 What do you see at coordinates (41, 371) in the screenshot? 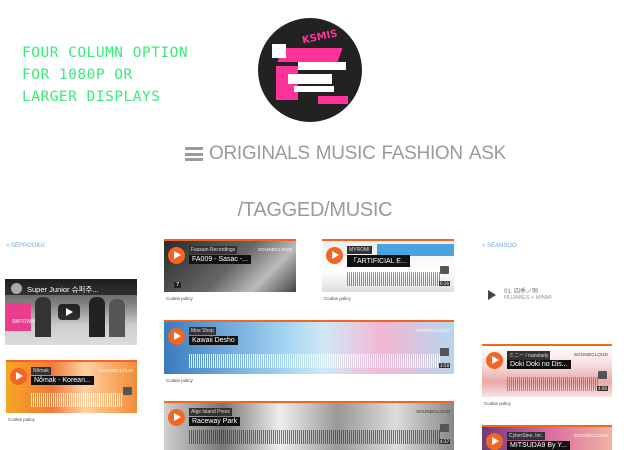
I see `embed-artist: Nômak` at bounding box center [41, 371].